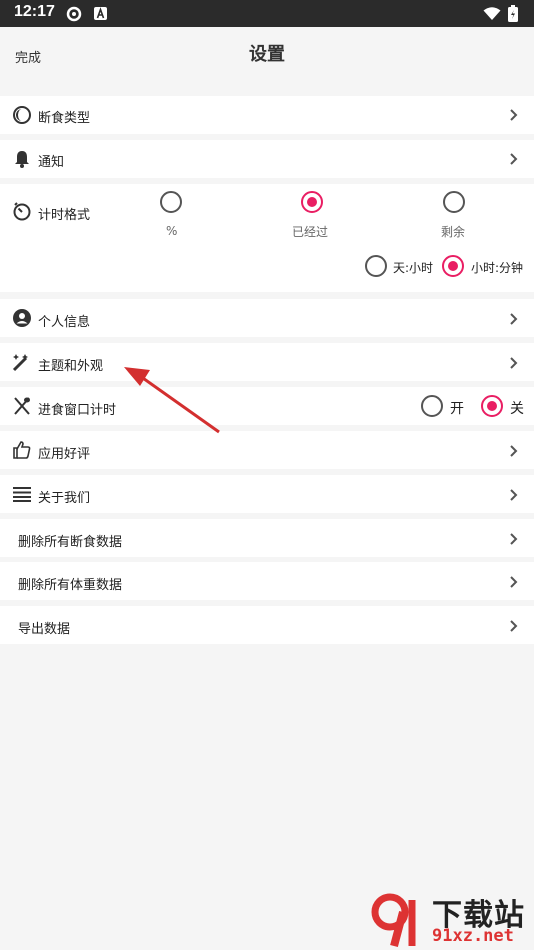 The height and width of the screenshot is (950, 534). I want to click on row-delete-weight-data: 删除所有体重数据, so click(267, 581).